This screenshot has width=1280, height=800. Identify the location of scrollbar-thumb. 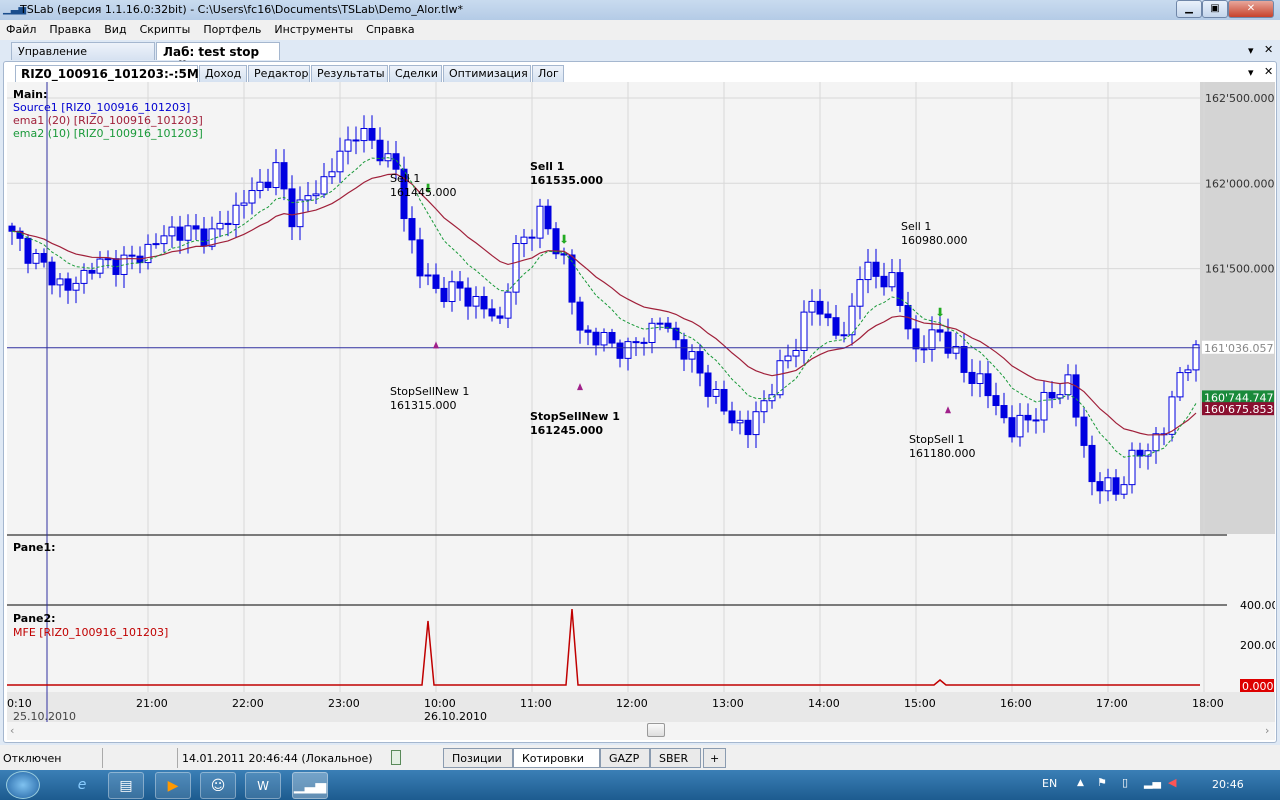
(656, 730).